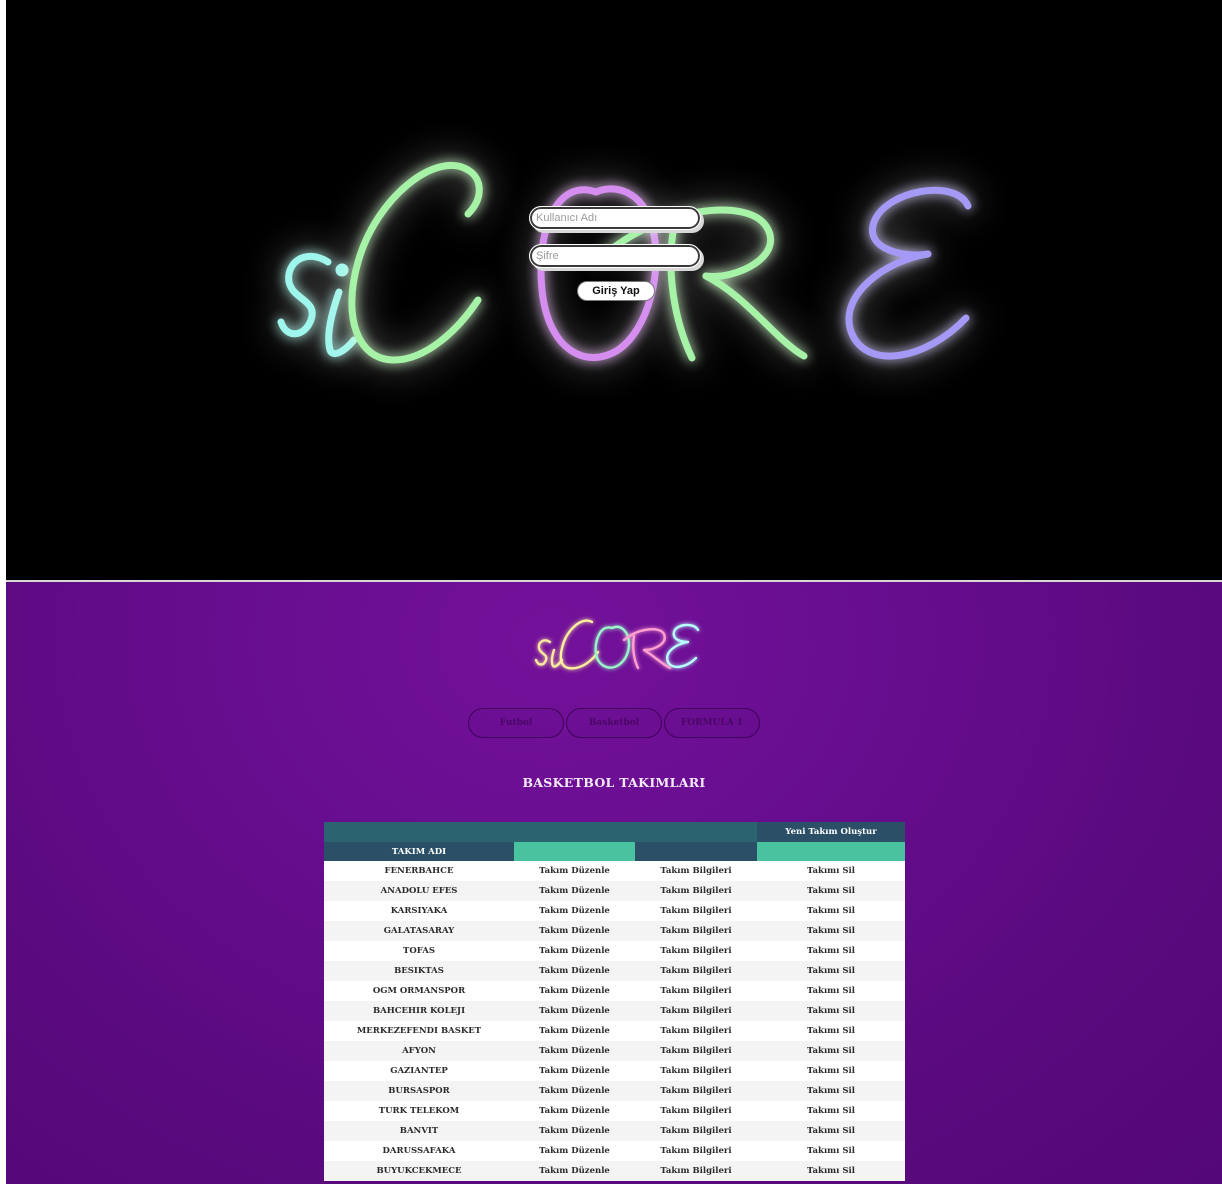 The height and width of the screenshot is (1184, 1222). Describe the element at coordinates (614, 782) in the screenshot. I see `page-title: BASKETBOL TAKIMLARI` at that location.